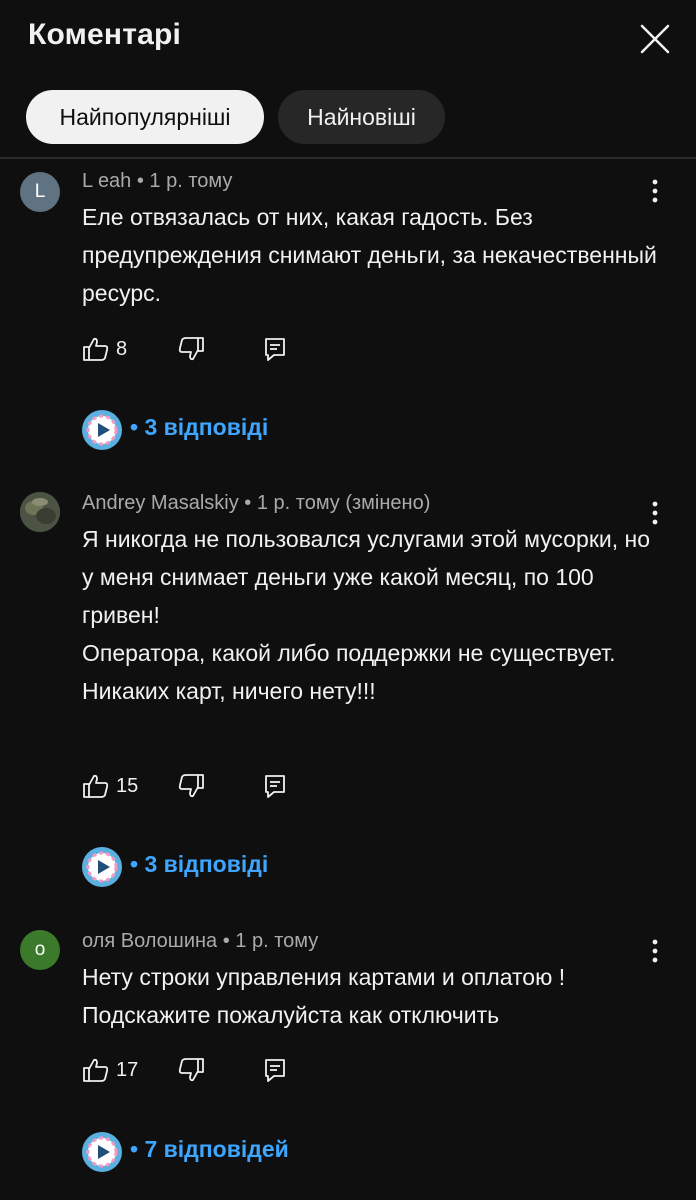  What do you see at coordinates (122, 349) in the screenshot?
I see `like-count: 8` at bounding box center [122, 349].